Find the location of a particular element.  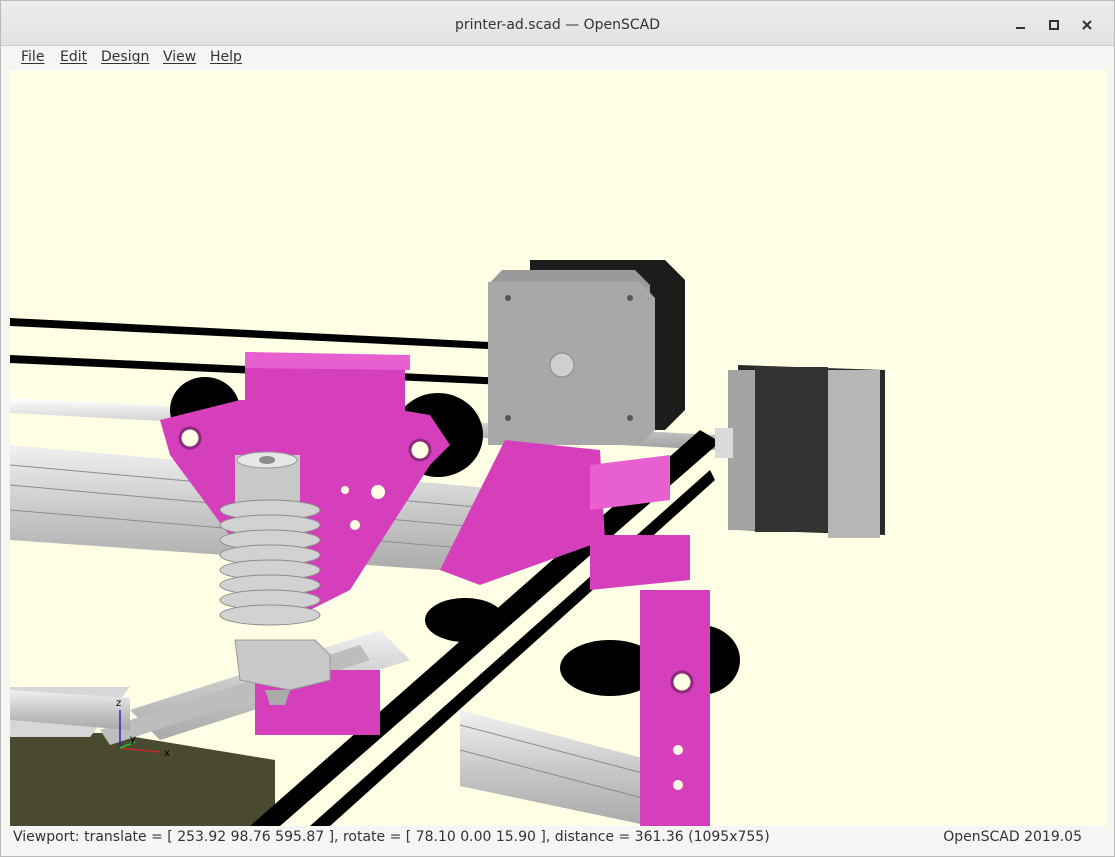

minimize-button is located at coordinates (1021, 25).